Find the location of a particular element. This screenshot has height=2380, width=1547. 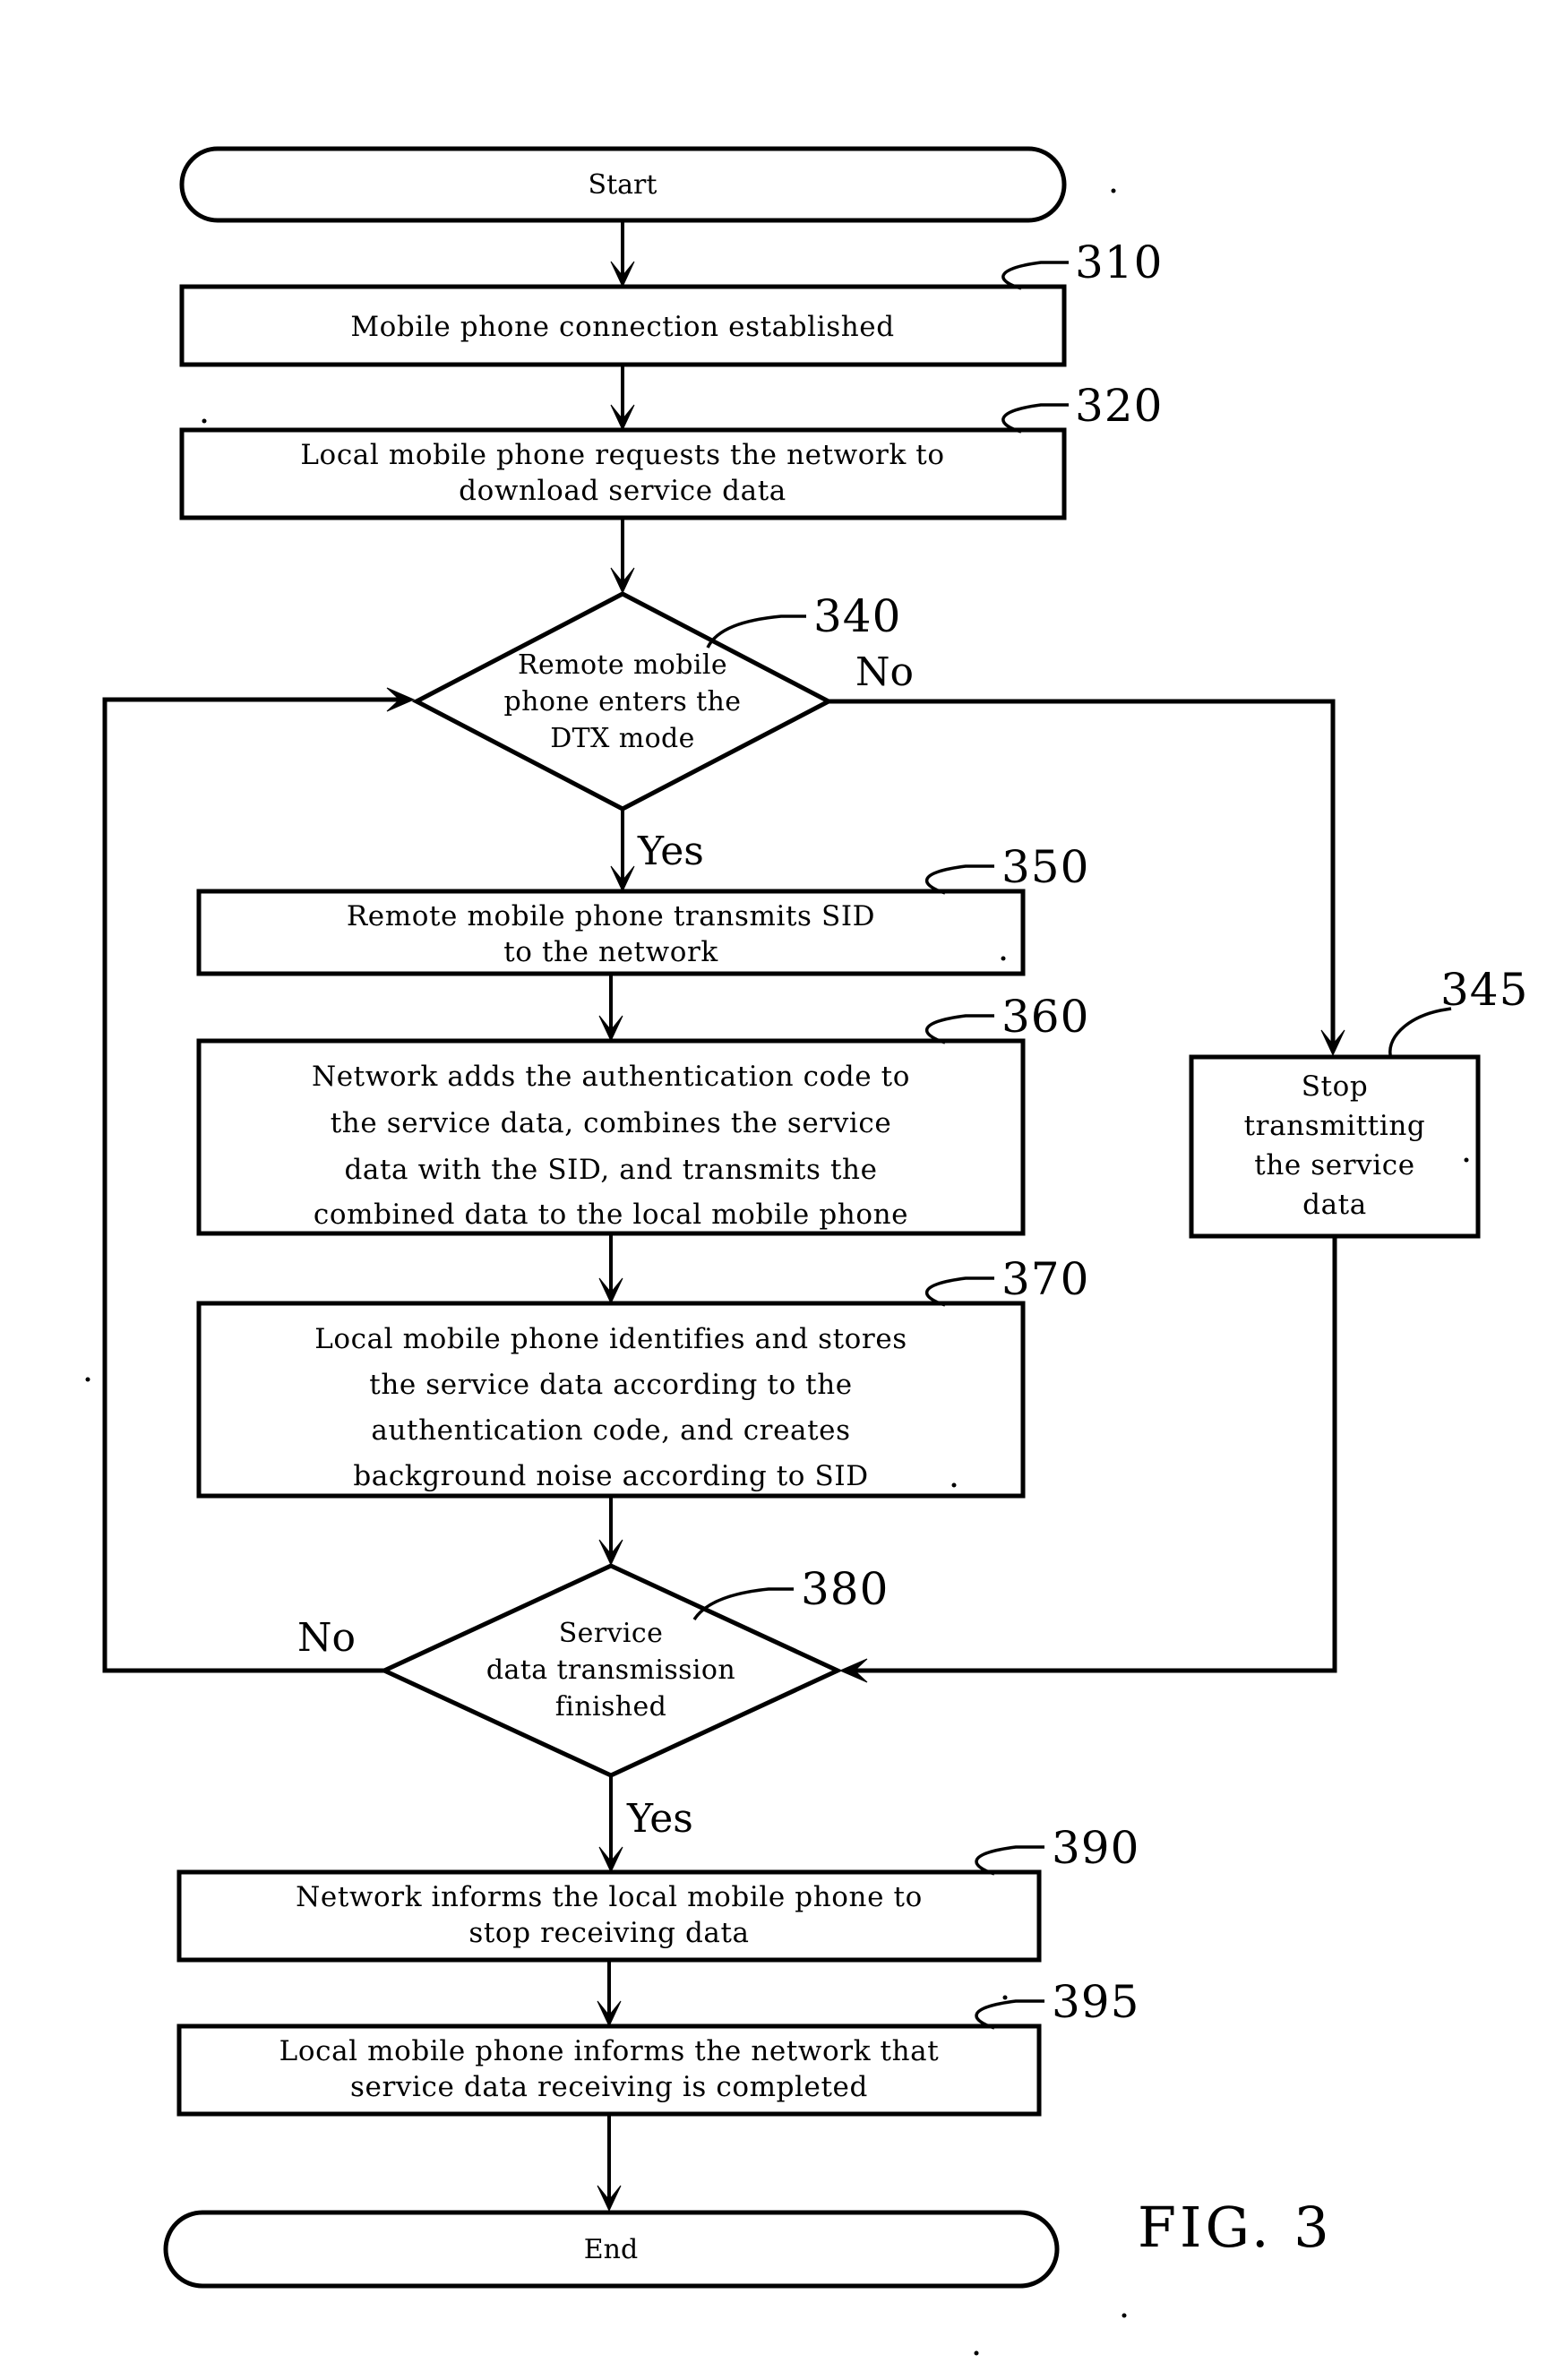

process-370-line-0: Local mobile phone identifies and stores is located at coordinates (610, 1339).